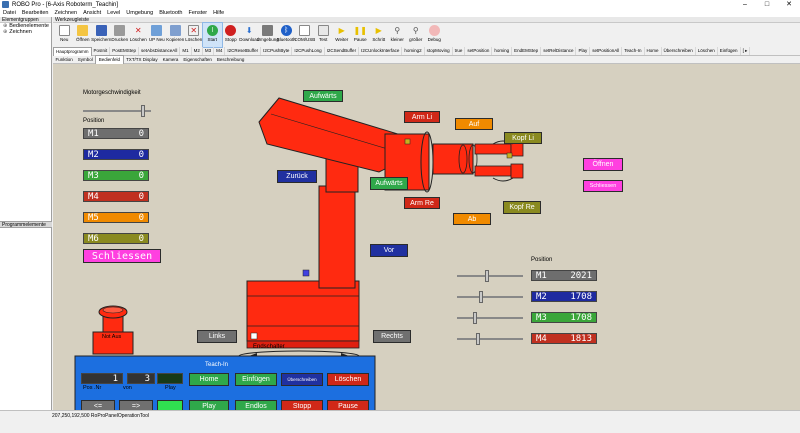 The image size is (800, 433). Describe the element at coordinates (522, 207) in the screenshot. I see `kopf-re-button: Kopf Re` at that location.